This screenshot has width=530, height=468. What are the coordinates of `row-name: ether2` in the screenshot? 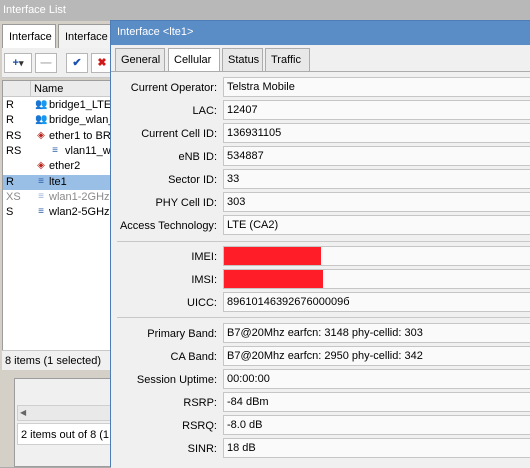 It's located at (65, 166).